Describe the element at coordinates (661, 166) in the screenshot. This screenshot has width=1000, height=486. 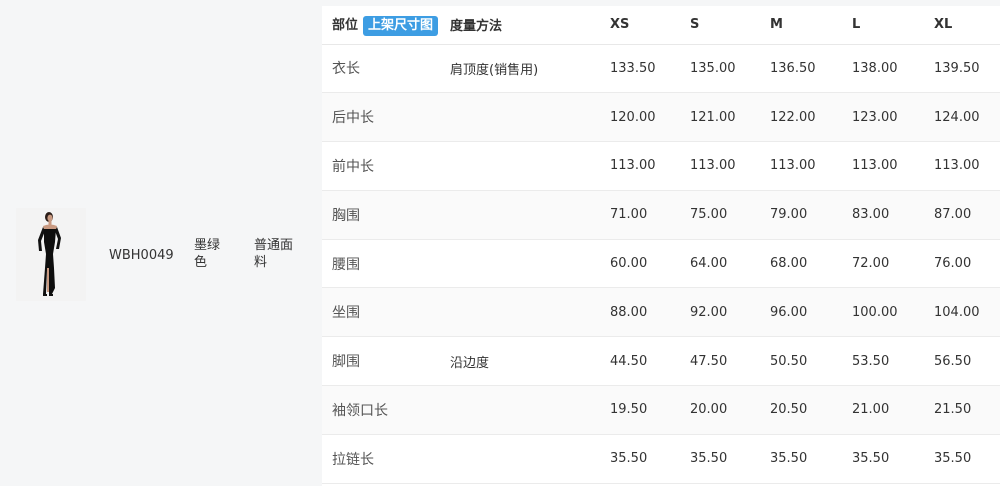
I see `table-row: 前中长 113.00 113.00 113.00 113.00 113.00` at that location.